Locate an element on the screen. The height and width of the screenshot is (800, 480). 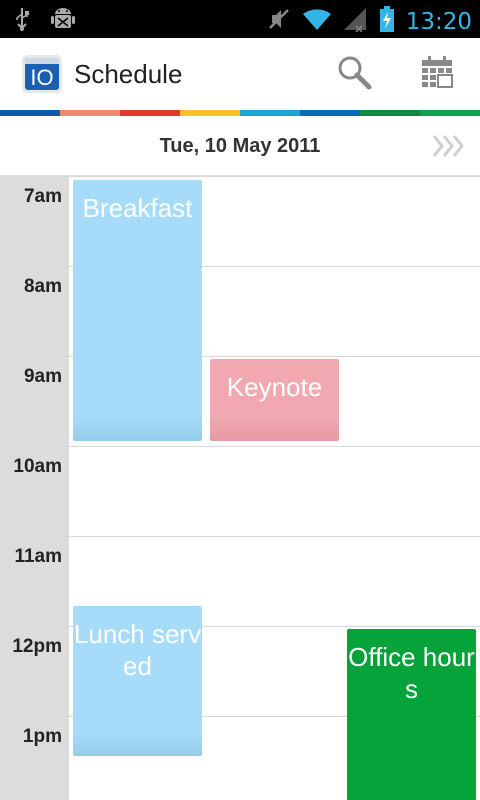
hour-label: 1pm is located at coordinates (42, 736).